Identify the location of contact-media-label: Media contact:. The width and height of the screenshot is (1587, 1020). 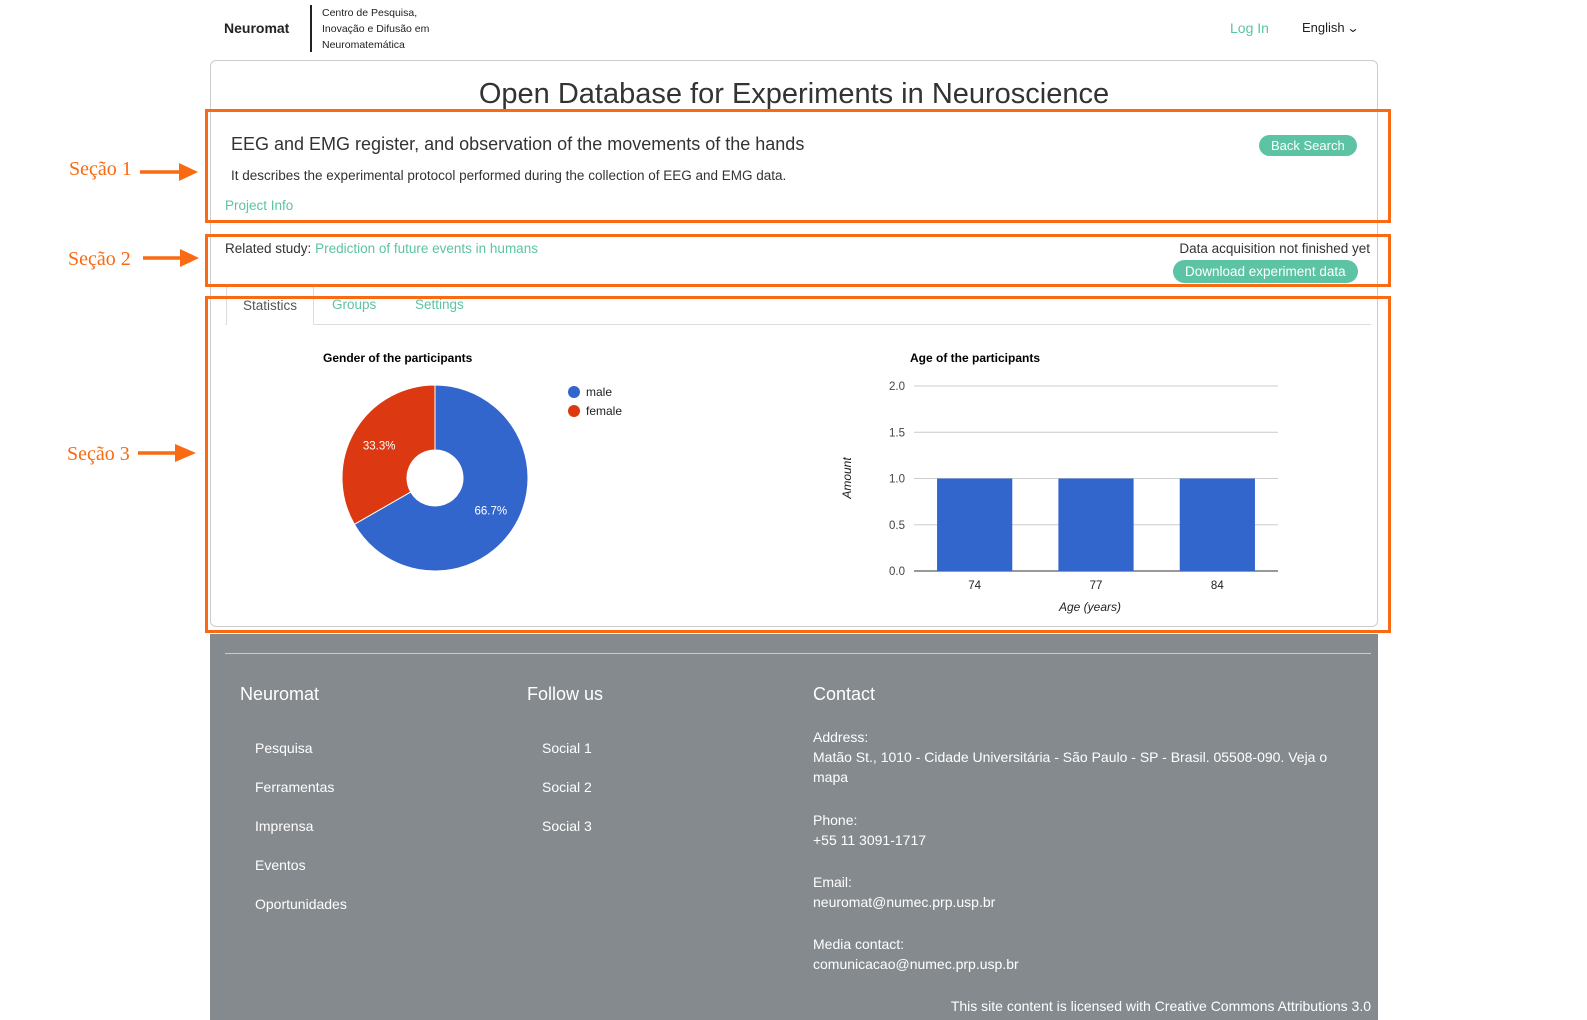
(859, 944).